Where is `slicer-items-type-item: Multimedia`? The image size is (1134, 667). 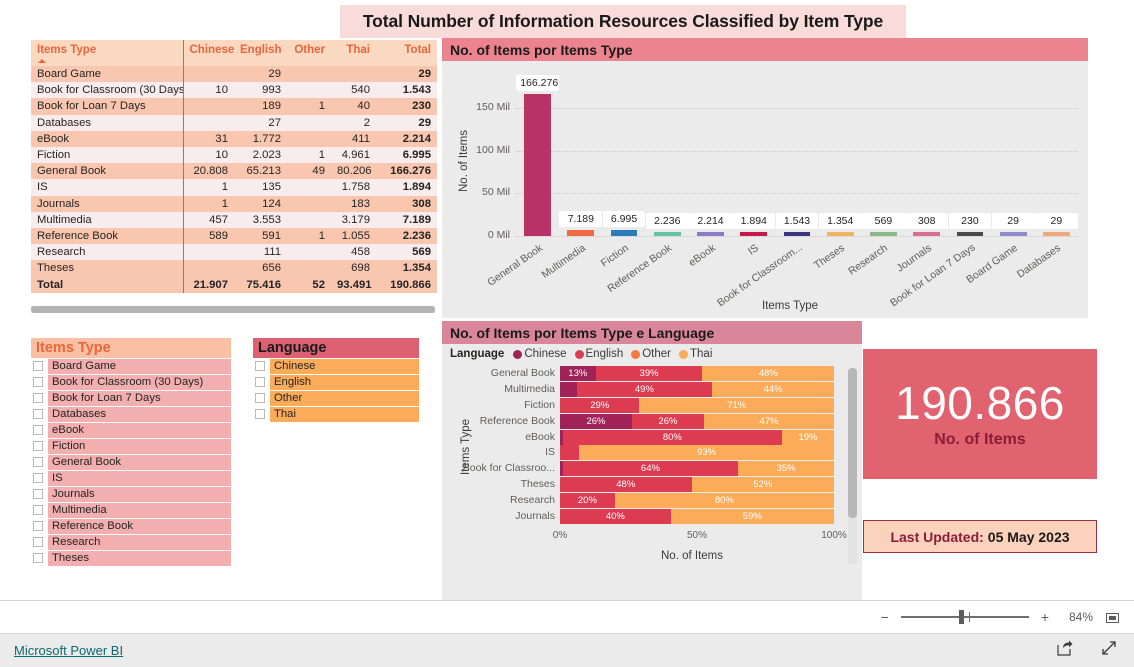
slicer-items-type-item: Multimedia is located at coordinates (131, 510).